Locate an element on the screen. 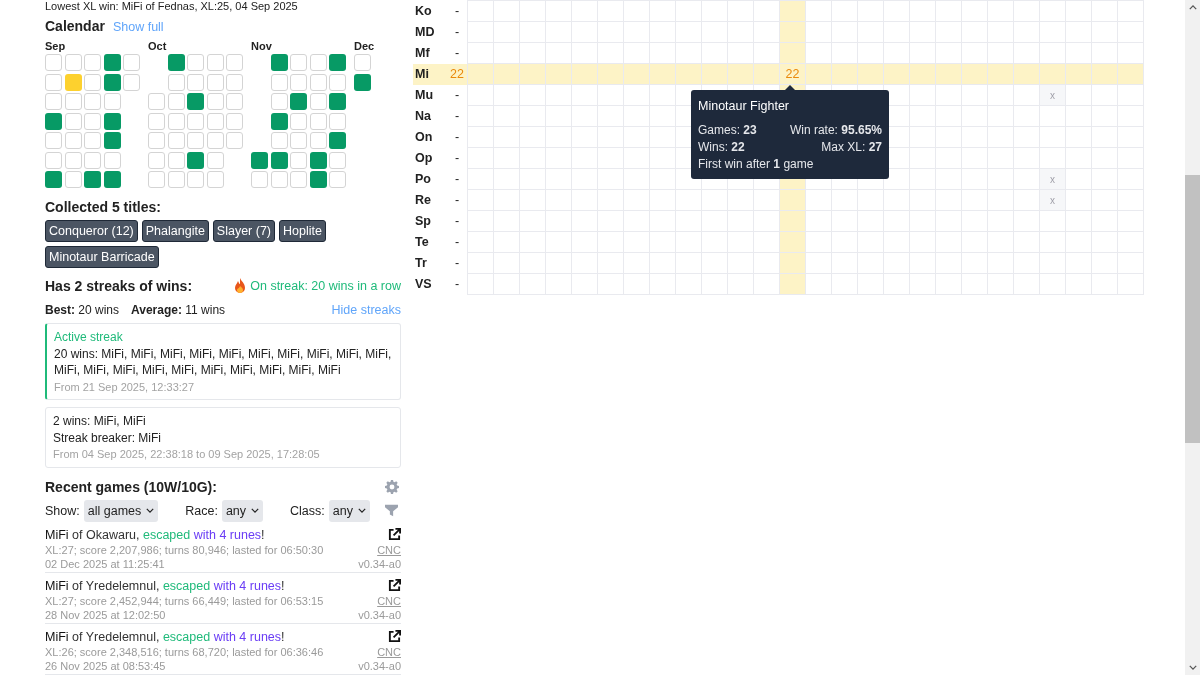 This screenshot has width=1200, height=675. on-streak-text: On streak: 20 wins in a row is located at coordinates (325, 286).